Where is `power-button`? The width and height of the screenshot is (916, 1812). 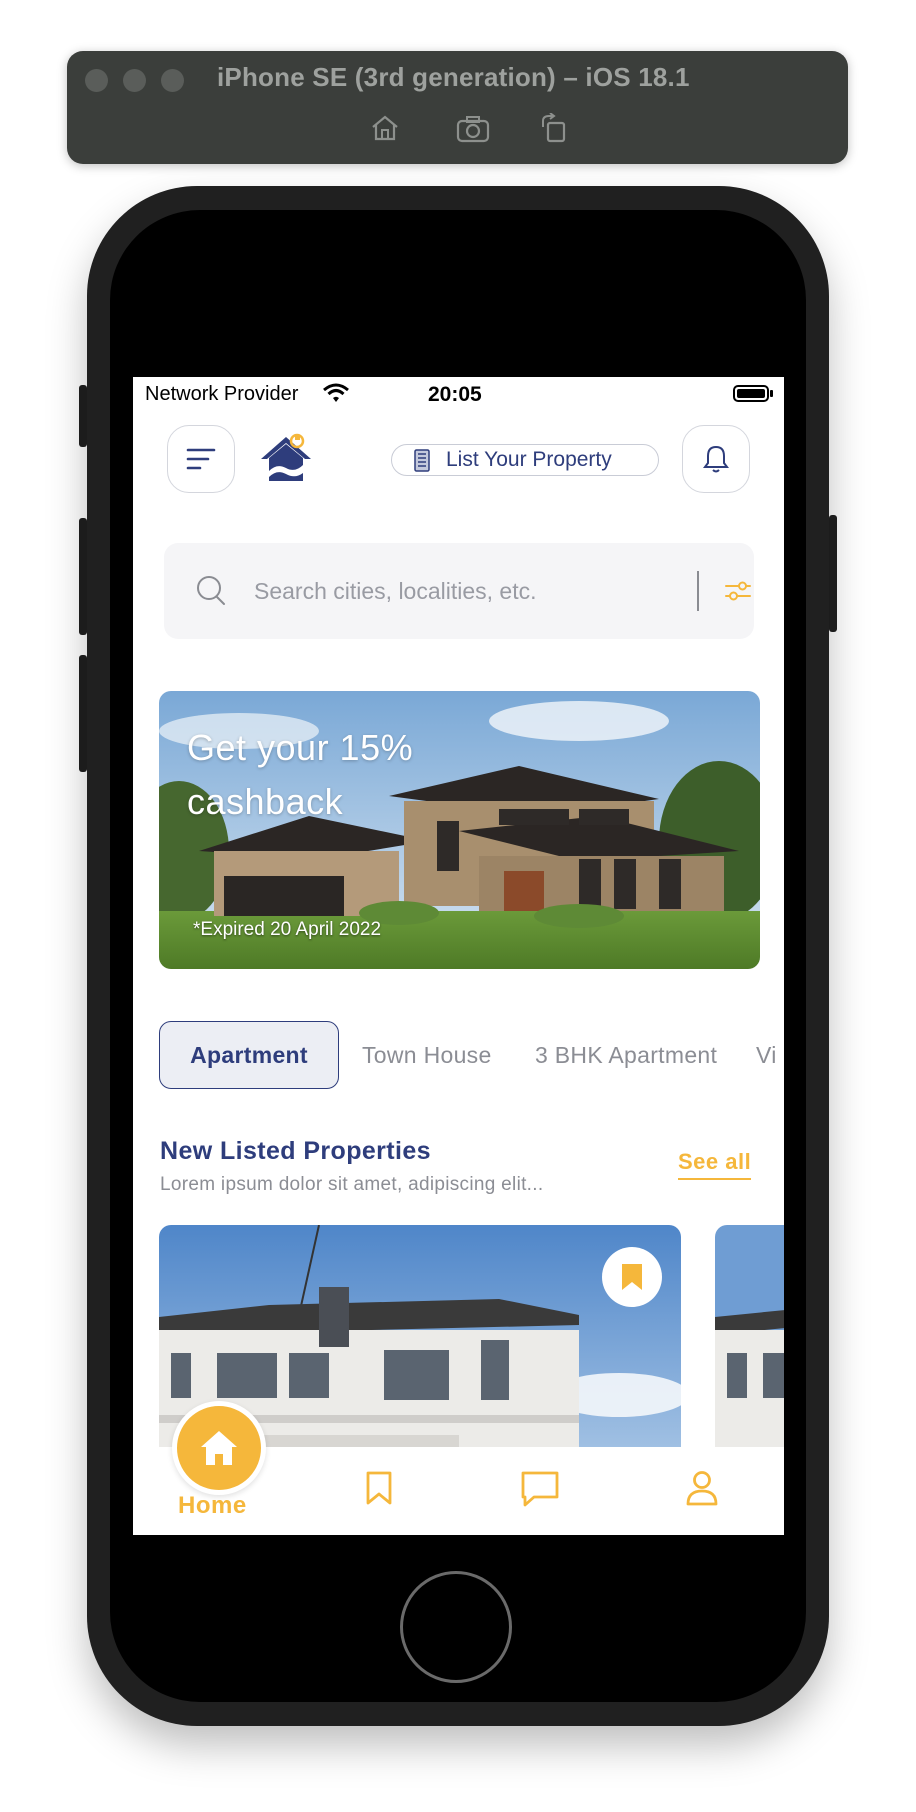 power-button is located at coordinates (833, 573).